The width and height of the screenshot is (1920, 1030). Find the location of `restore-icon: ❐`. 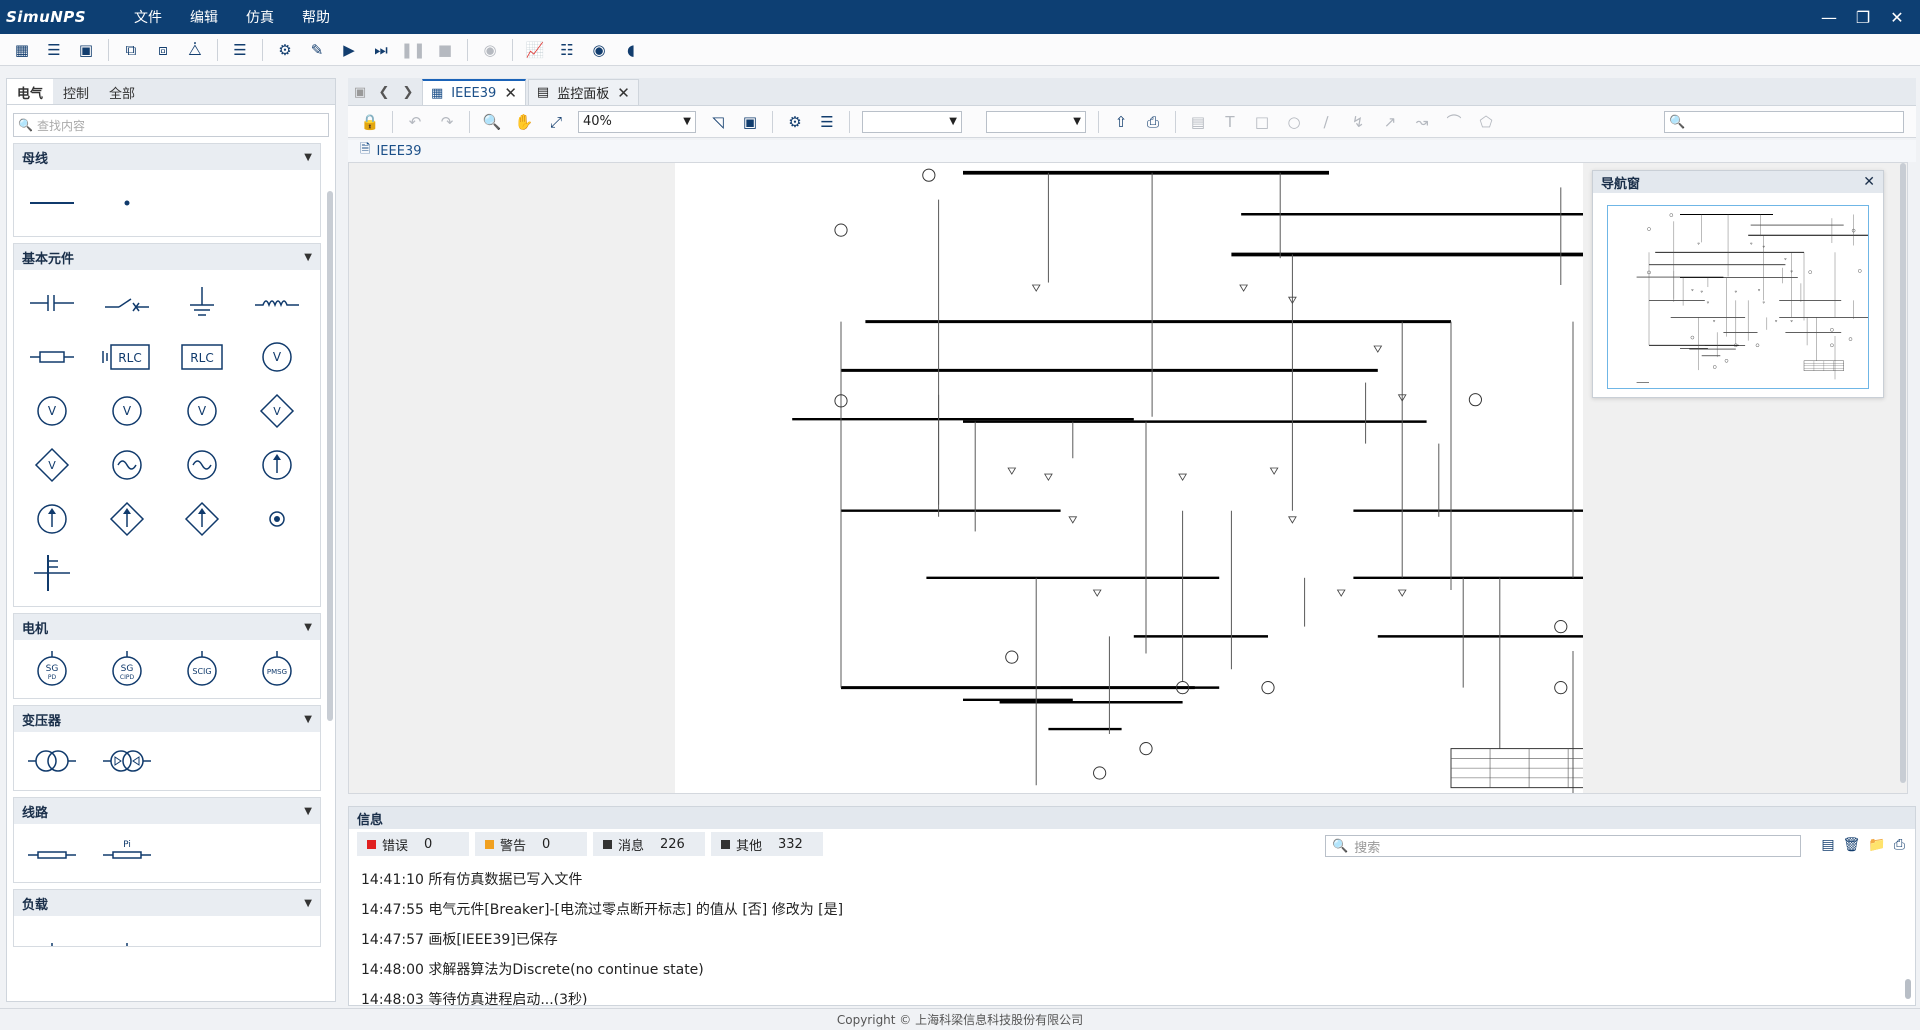

restore-icon: ❐ is located at coordinates (1863, 17).